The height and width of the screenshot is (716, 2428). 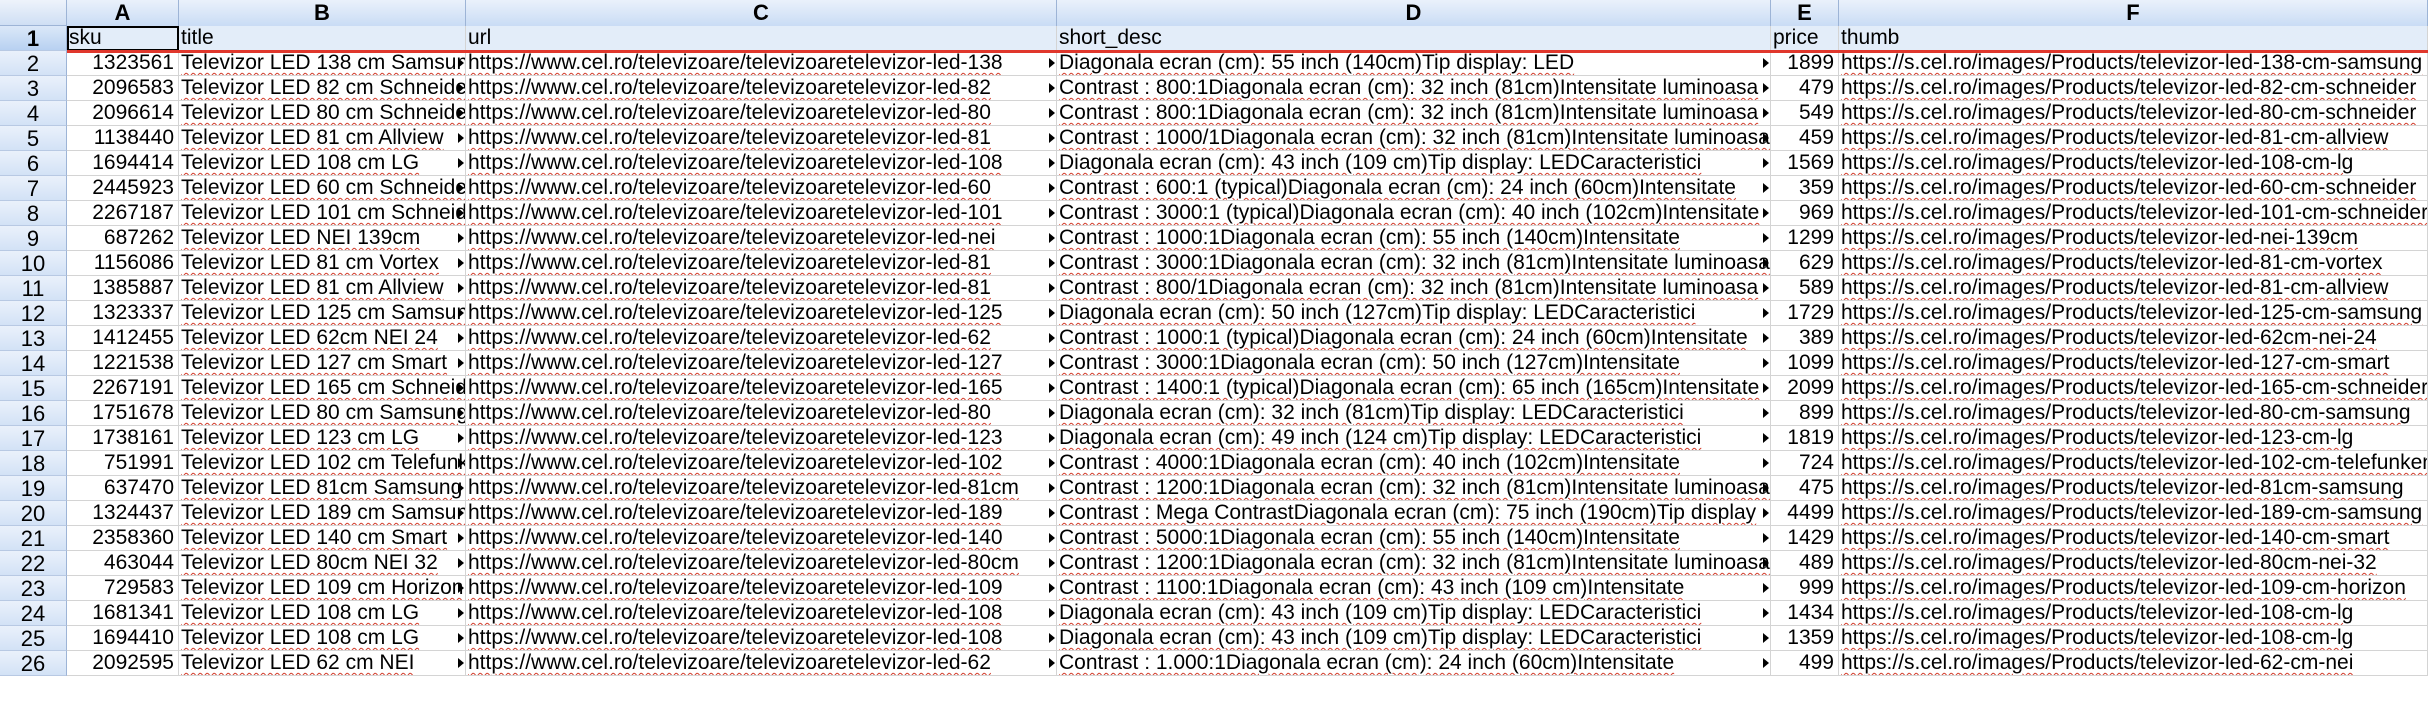 What do you see at coordinates (322, 263) in the screenshot?
I see `cell-title: Televizor LED 81 cm Vortex` at bounding box center [322, 263].